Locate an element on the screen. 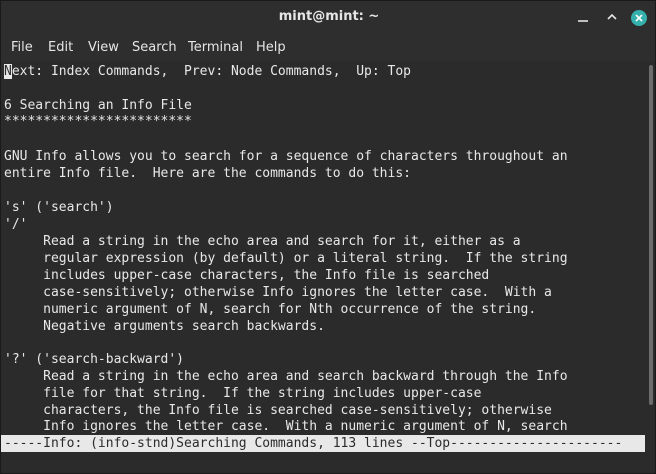 The height and width of the screenshot is (474, 656). terminal-line: 6 Searching an Info File is located at coordinates (98, 105).